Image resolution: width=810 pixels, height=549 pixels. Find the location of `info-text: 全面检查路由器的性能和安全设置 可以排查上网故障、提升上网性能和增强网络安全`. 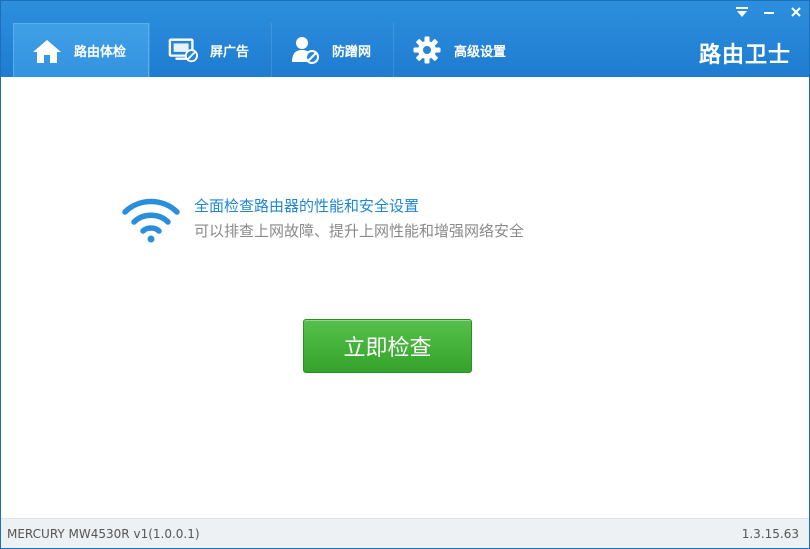

info-text: 全面检查路由器的性能和安全设置 可以排查上网故障、提升上网性能和增强网络安全 is located at coordinates (359, 218).